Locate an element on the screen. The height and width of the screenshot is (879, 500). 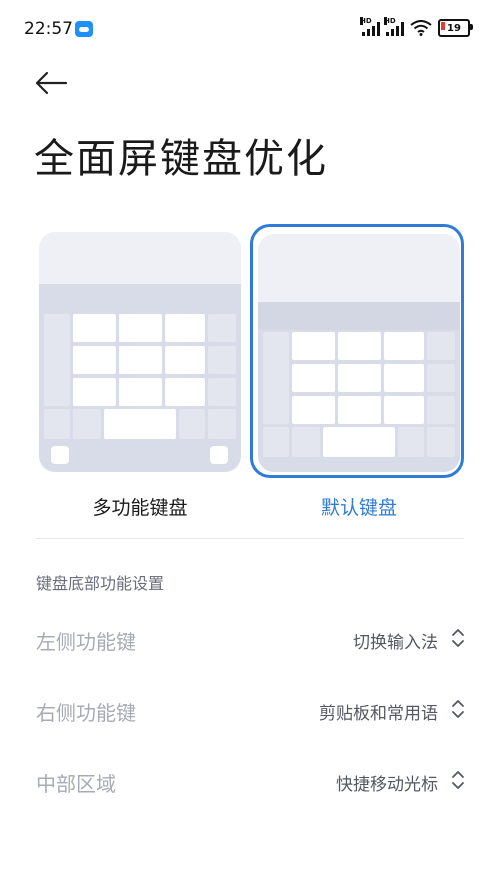
keyboard-option-default is located at coordinates (359, 353).